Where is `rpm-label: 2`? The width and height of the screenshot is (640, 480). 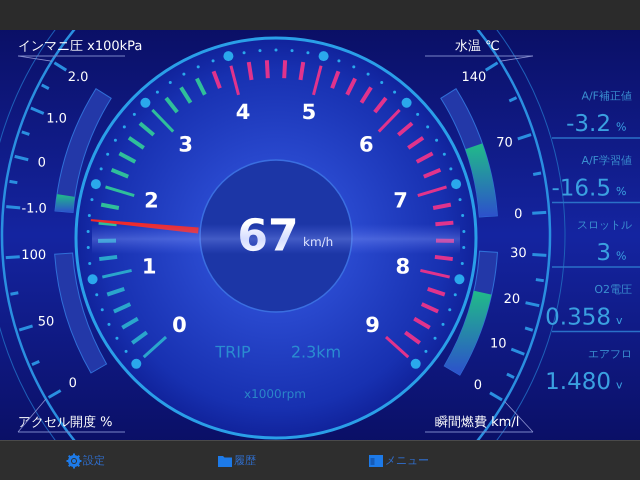 rpm-label: 2 is located at coordinates (151, 200).